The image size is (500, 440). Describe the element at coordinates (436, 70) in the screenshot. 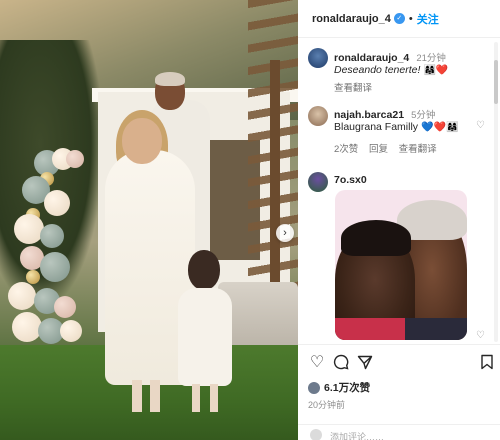

I see `caption-emojis: 👩‍👩‍👧❤️` at that location.